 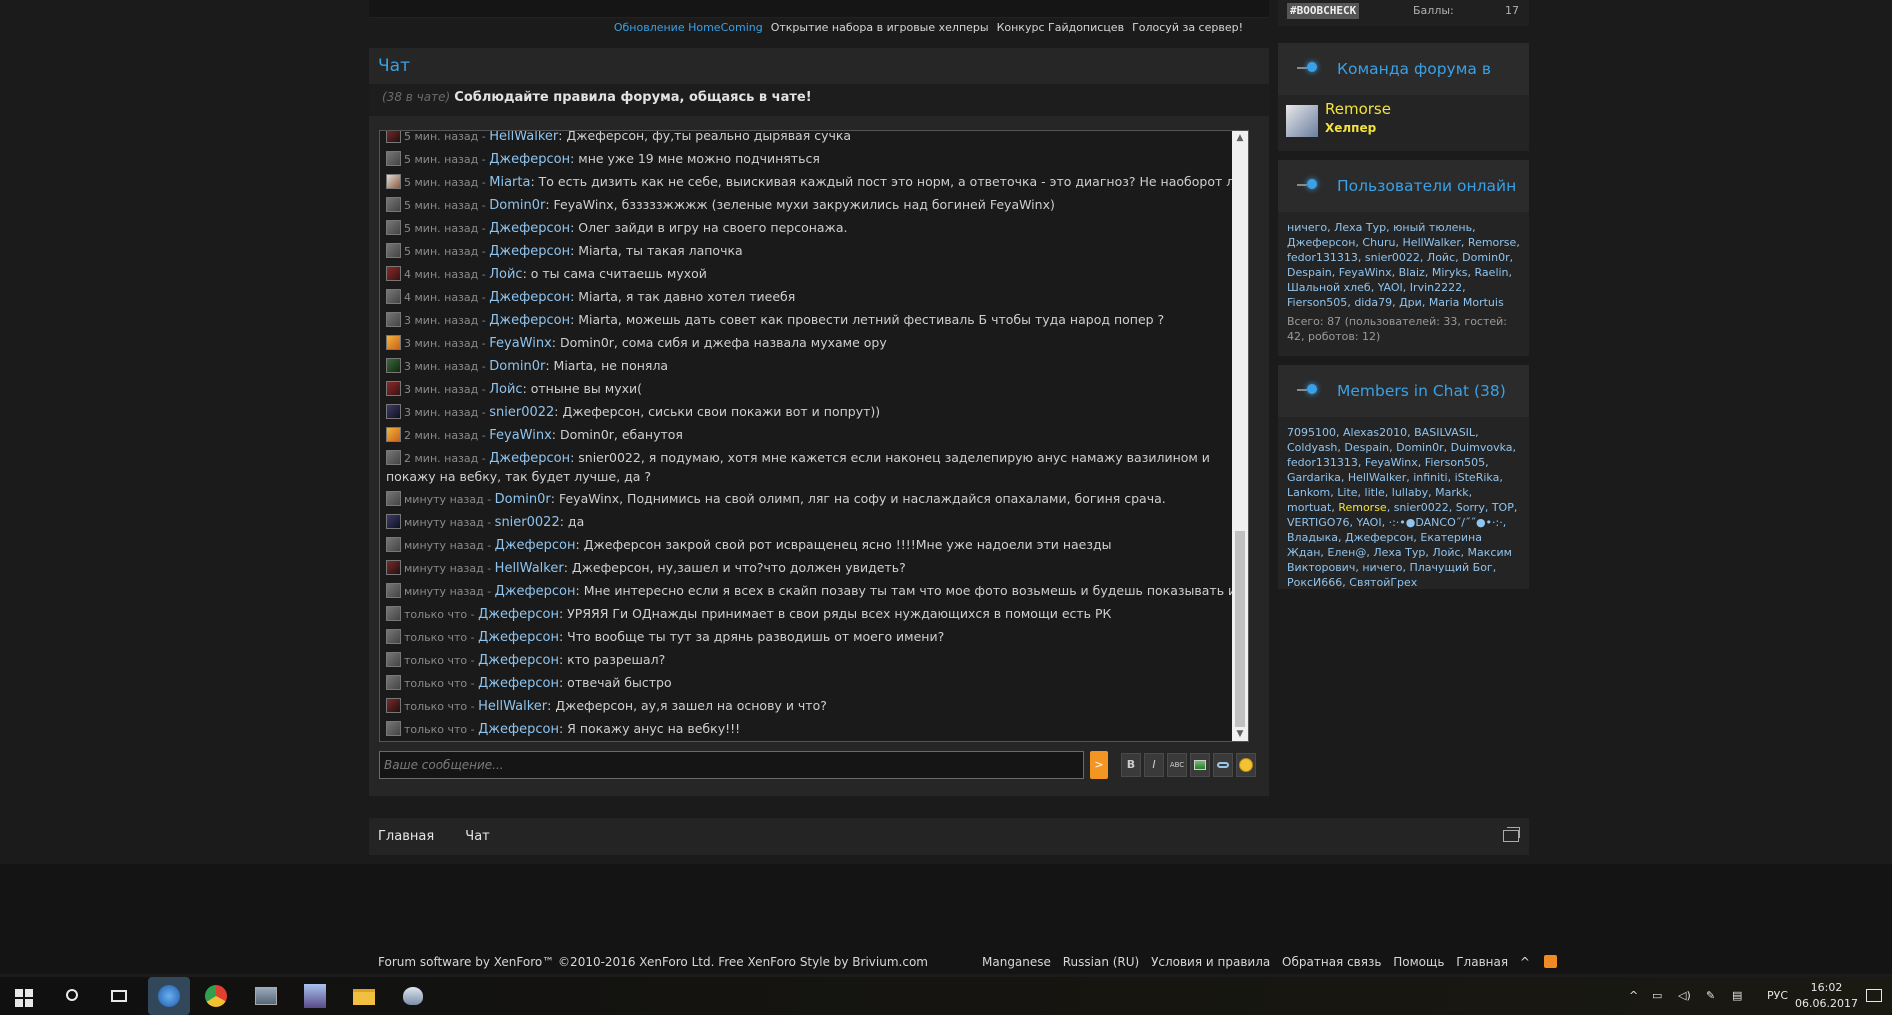 I want to click on user-link: BASILVASIL, so click(x=1444, y=432).